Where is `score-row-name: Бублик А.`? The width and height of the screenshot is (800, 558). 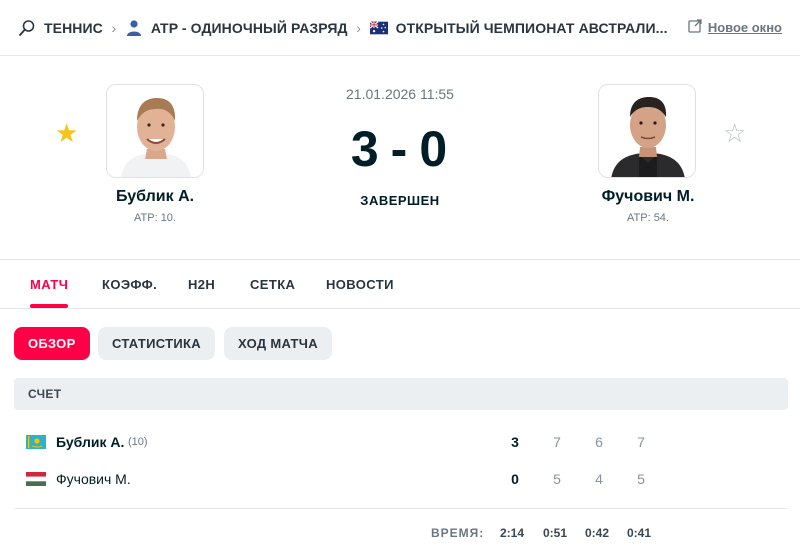
score-row-name: Бублик А. is located at coordinates (90, 442).